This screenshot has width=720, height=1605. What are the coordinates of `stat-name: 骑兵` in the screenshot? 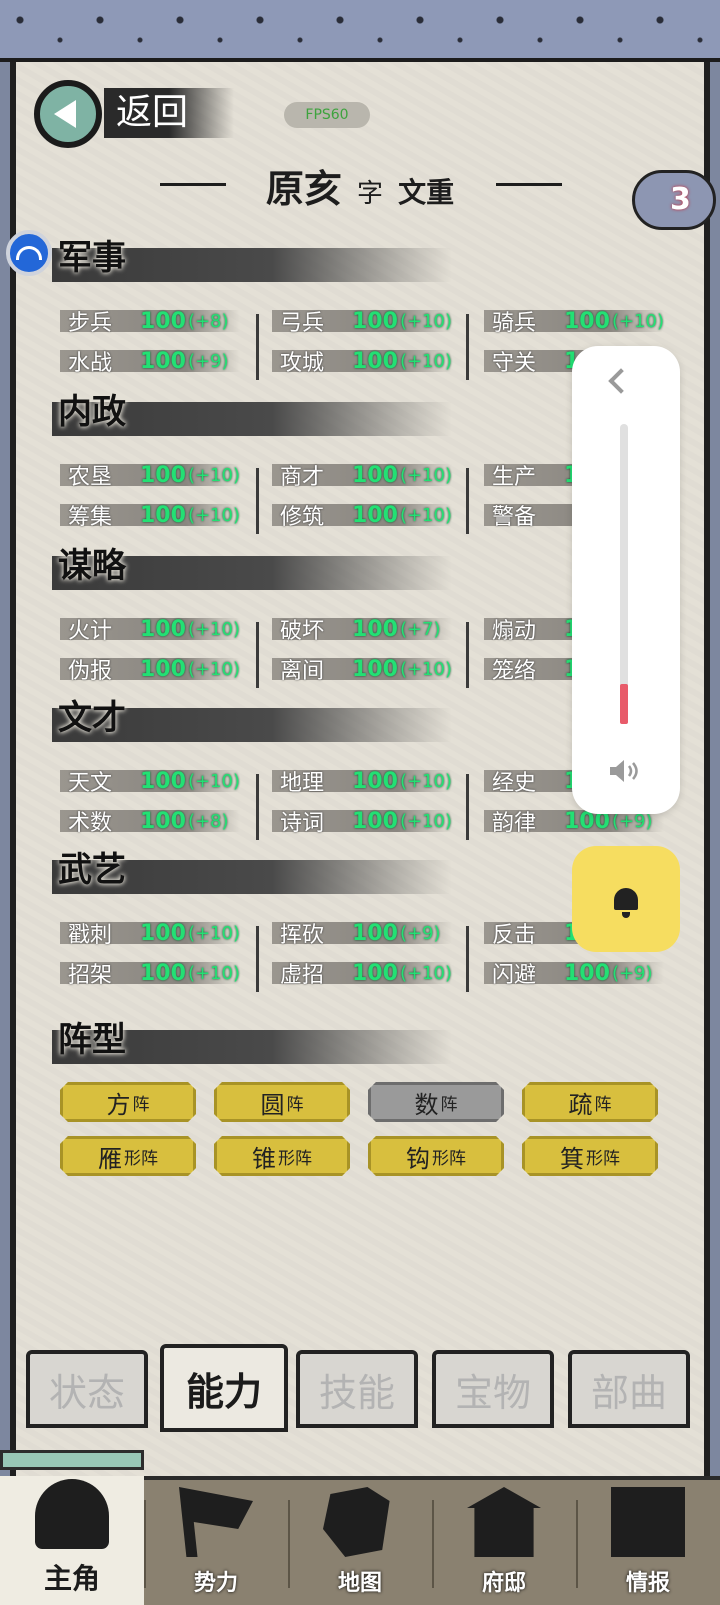 It's located at (514, 323).